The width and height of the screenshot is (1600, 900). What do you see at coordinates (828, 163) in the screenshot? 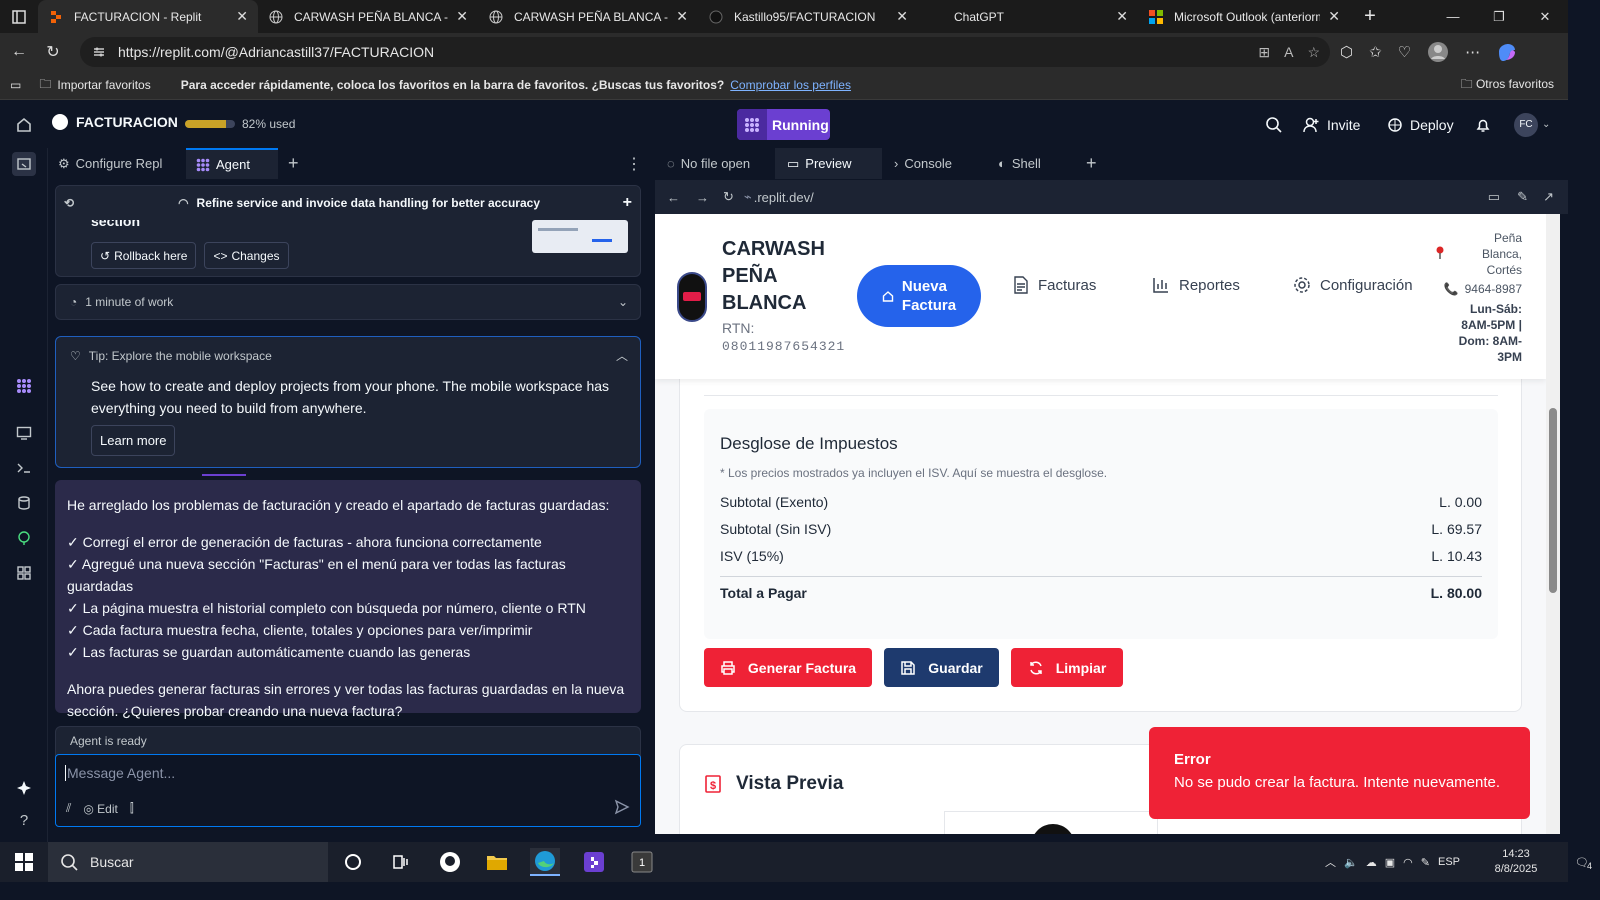
I see `tab-preview: ▭ Preview` at bounding box center [828, 163].